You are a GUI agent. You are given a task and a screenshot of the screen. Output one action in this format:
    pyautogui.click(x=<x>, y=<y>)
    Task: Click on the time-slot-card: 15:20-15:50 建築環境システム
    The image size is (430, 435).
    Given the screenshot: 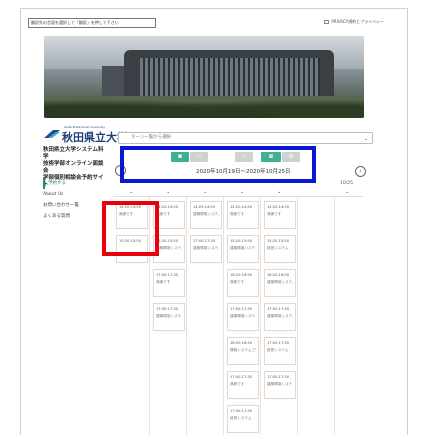 What is the action you would take?
    pyautogui.click(x=243, y=249)
    